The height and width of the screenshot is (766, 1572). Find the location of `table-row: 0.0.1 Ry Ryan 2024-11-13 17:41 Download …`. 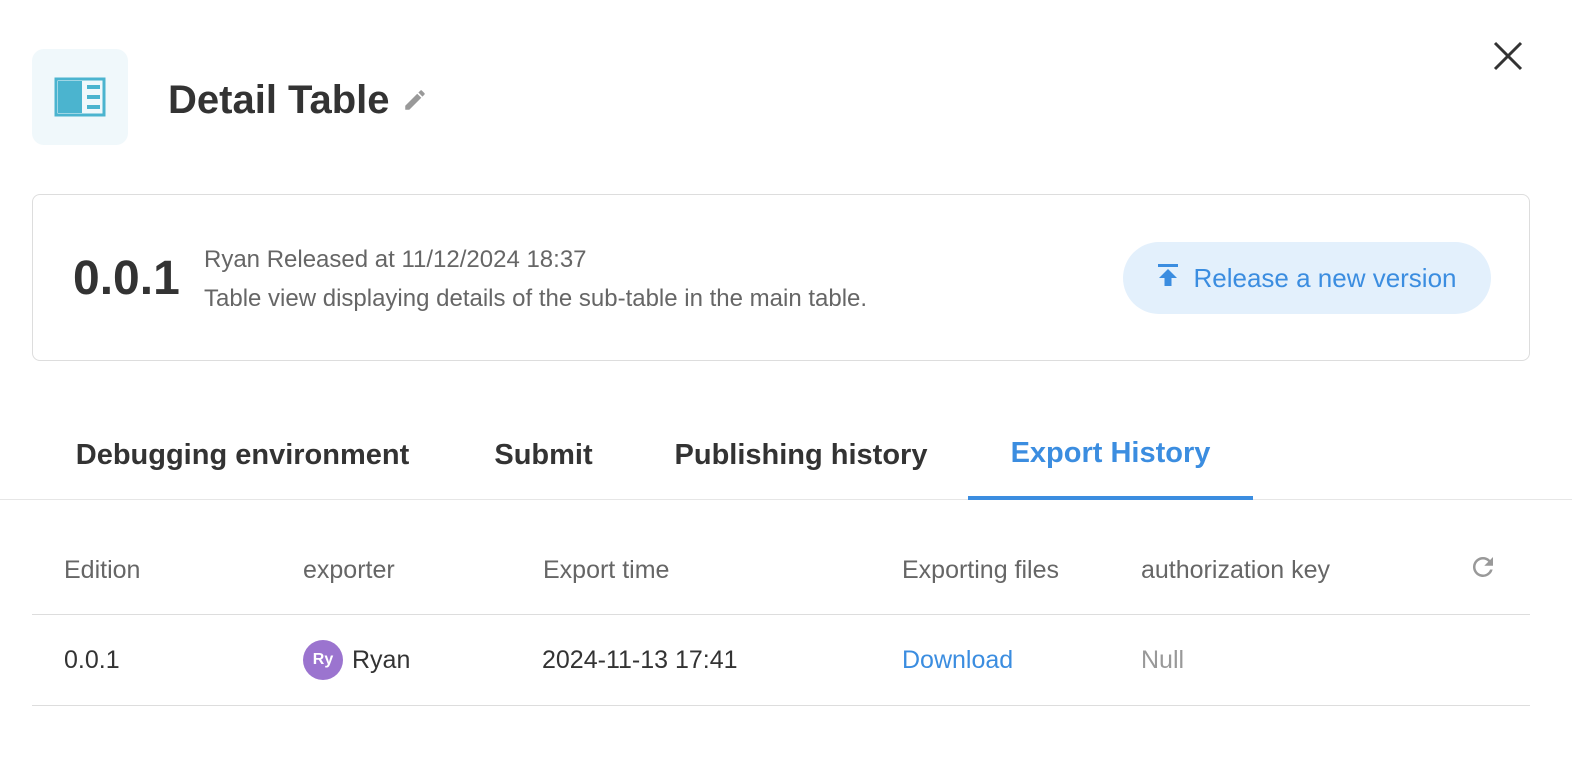

table-row: 0.0.1 Ry Ryan 2024-11-13 17:41 Download … is located at coordinates (781, 660).